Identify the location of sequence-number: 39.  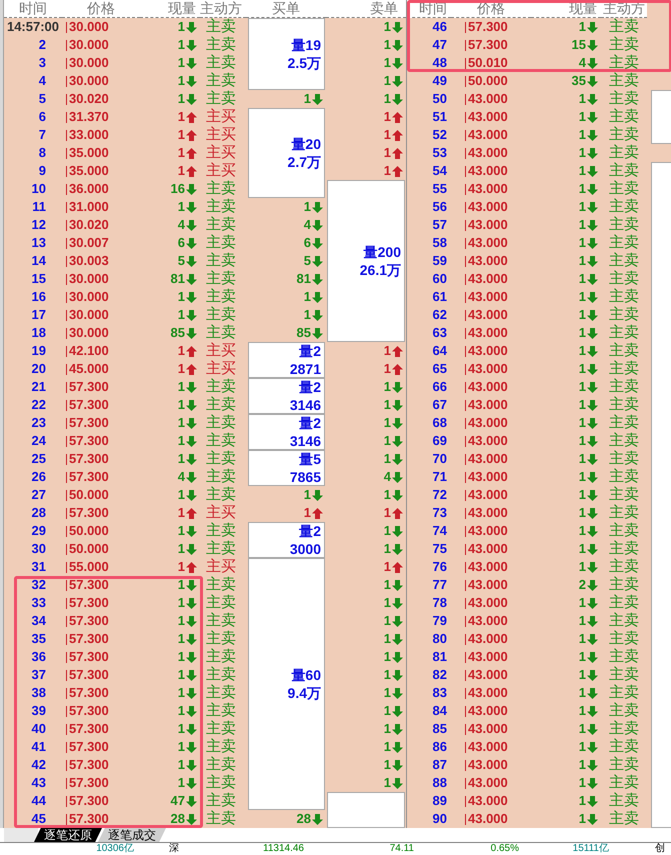
(38, 711).